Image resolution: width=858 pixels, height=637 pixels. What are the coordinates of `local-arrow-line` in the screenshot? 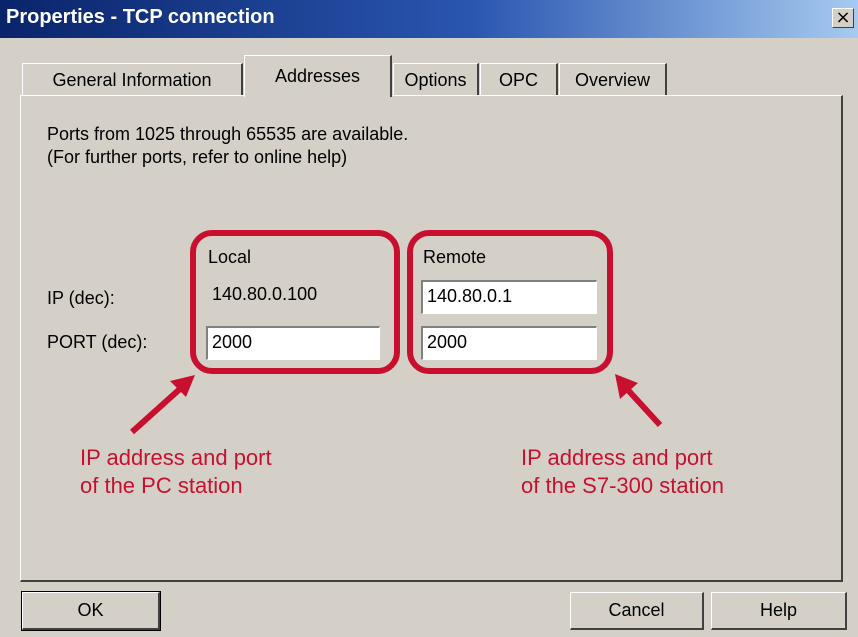 It's located at (156, 410).